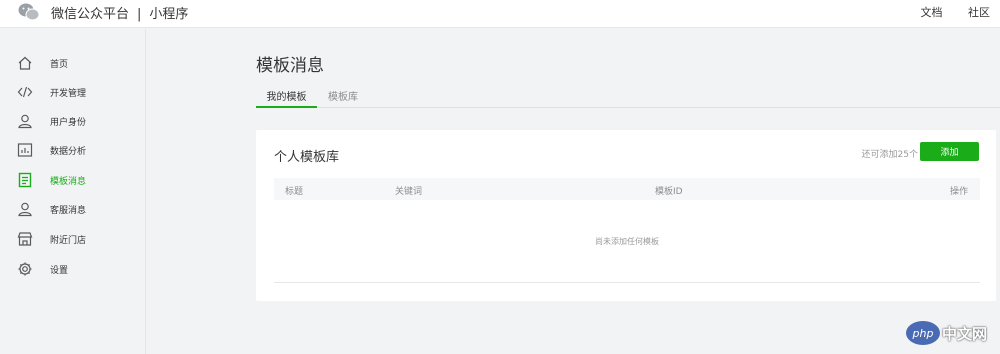 The image size is (1000, 354). Describe the element at coordinates (628, 96) in the screenshot. I see `tab-bar: 我的模板 模板库` at that location.